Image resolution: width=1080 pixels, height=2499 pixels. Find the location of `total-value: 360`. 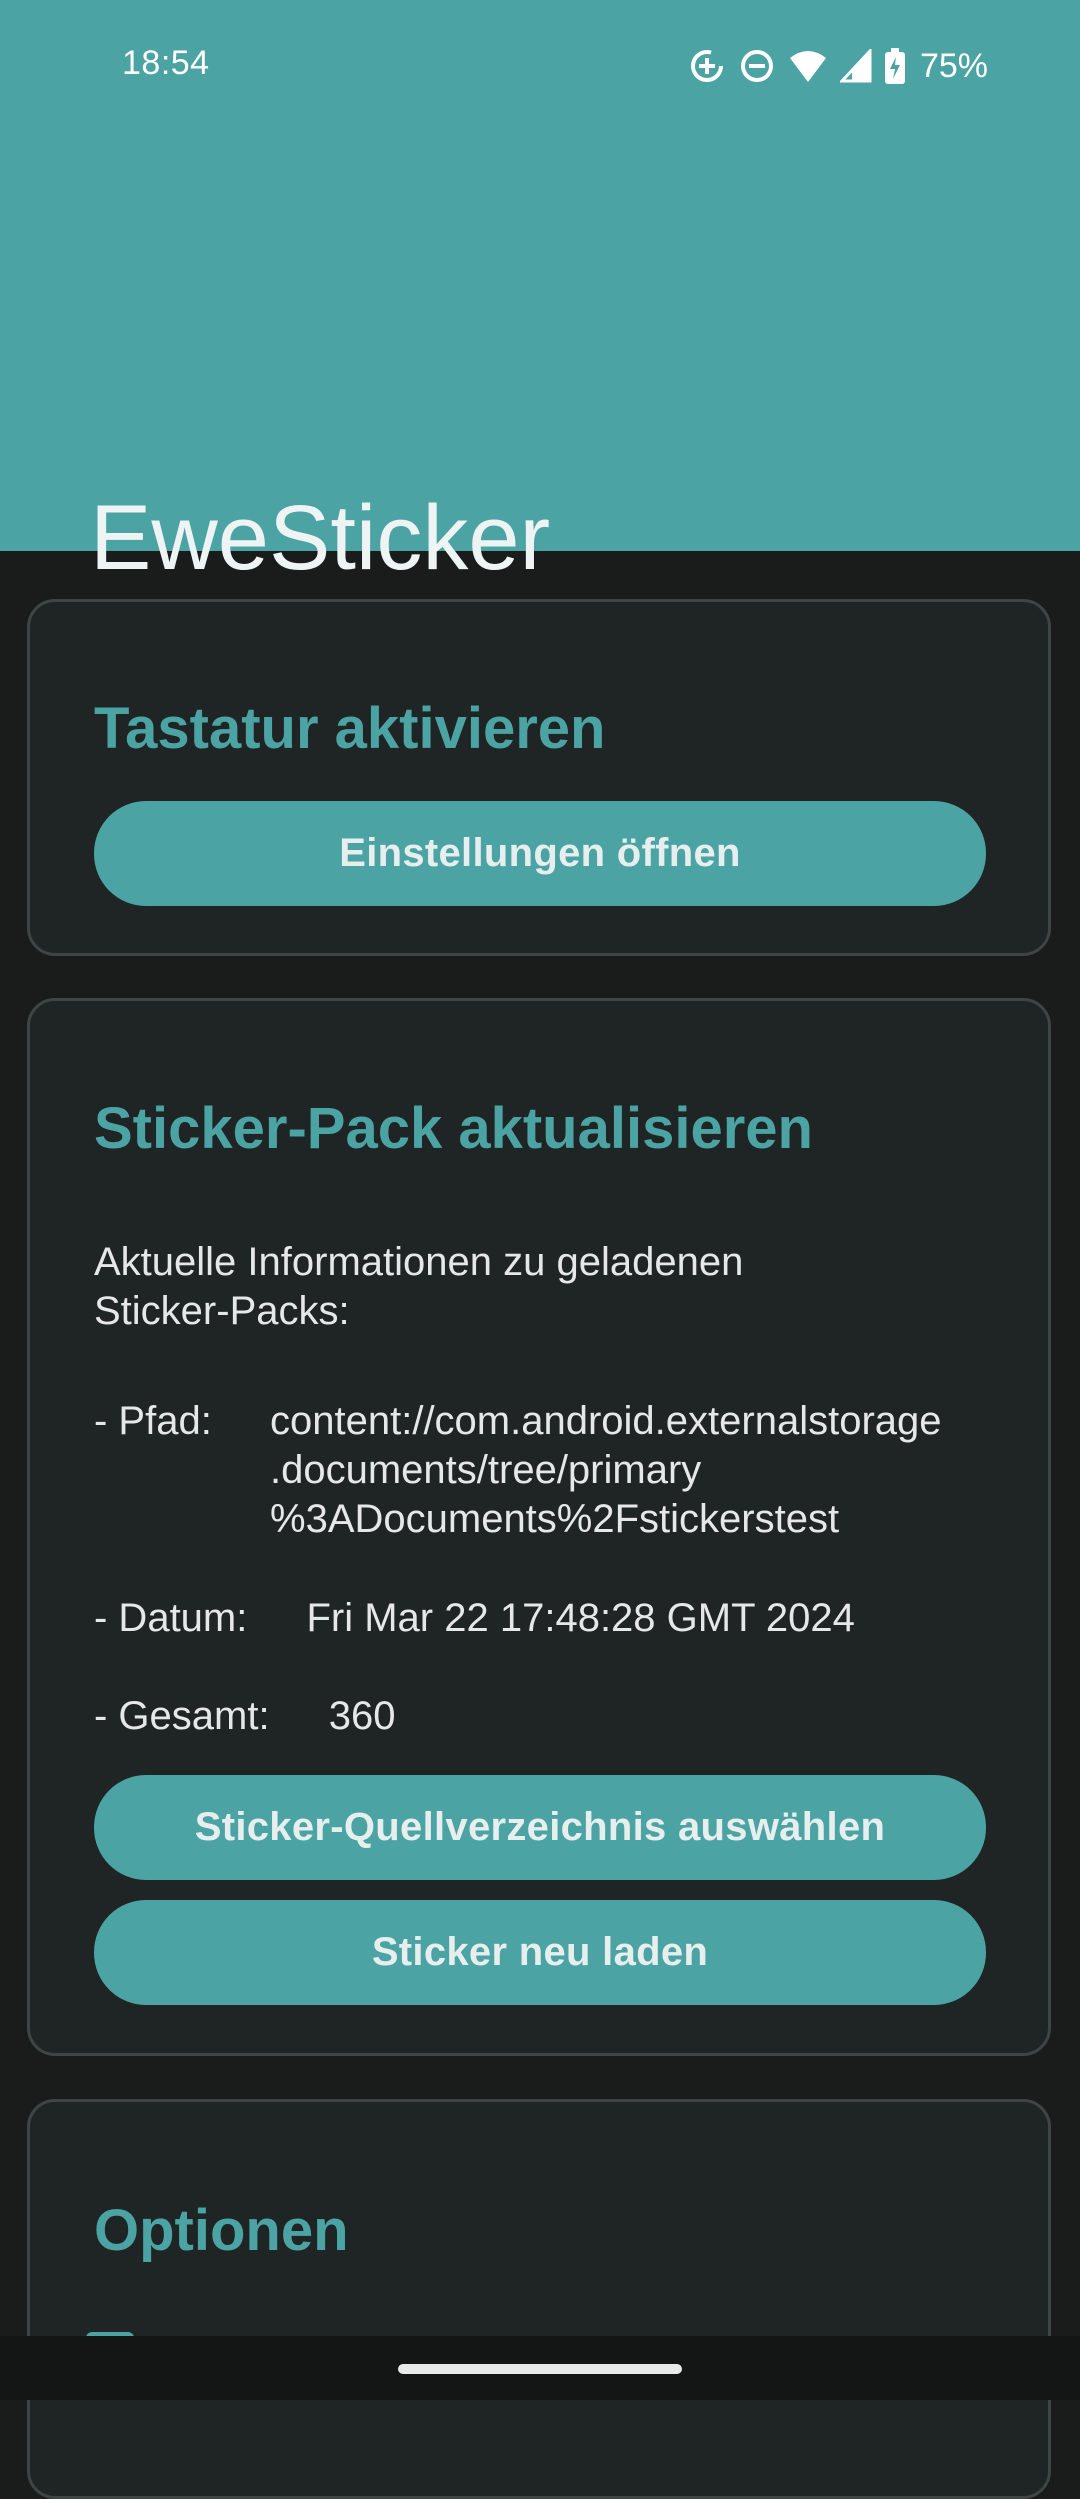

total-value: 360 is located at coordinates (362, 1716).